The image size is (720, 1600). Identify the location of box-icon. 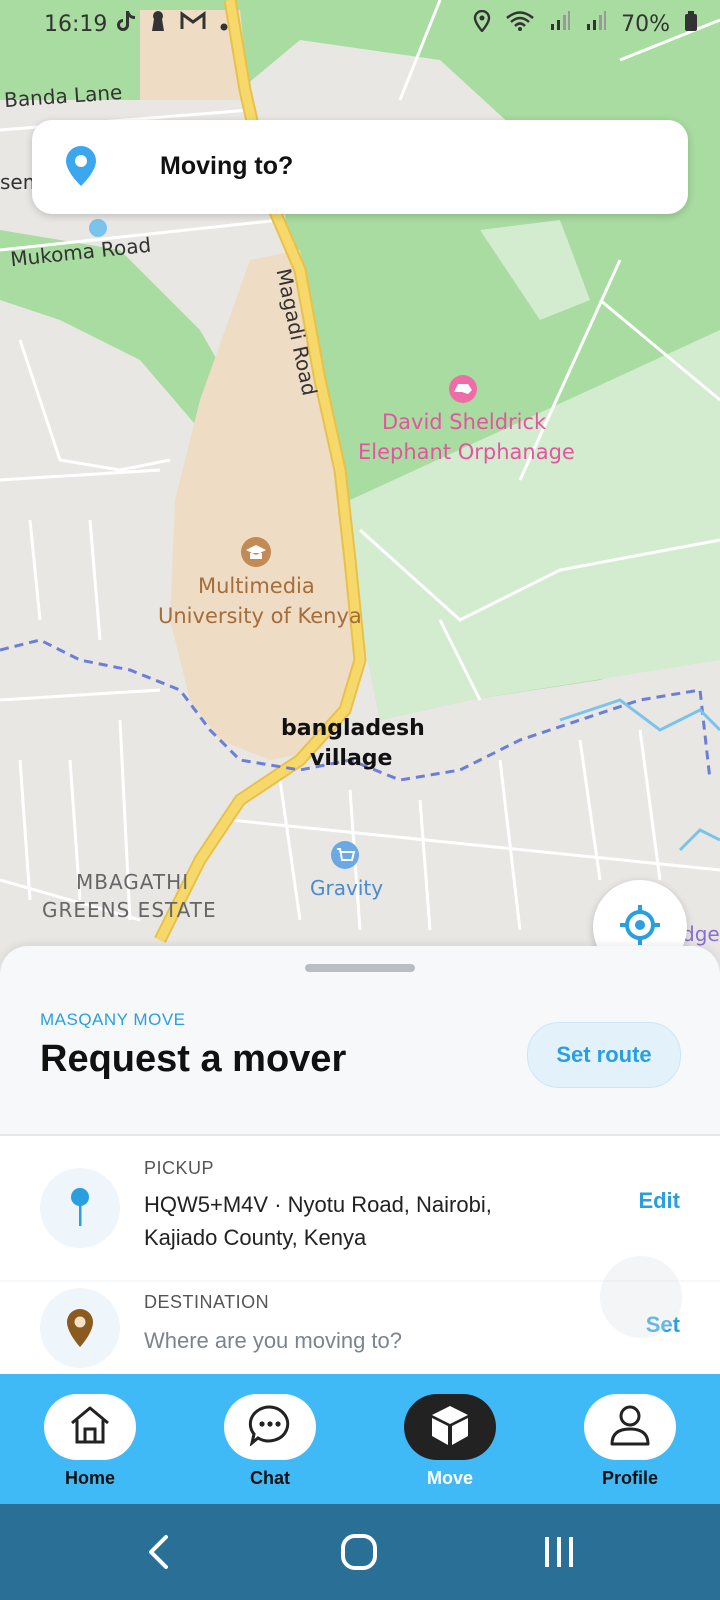
(450, 1427).